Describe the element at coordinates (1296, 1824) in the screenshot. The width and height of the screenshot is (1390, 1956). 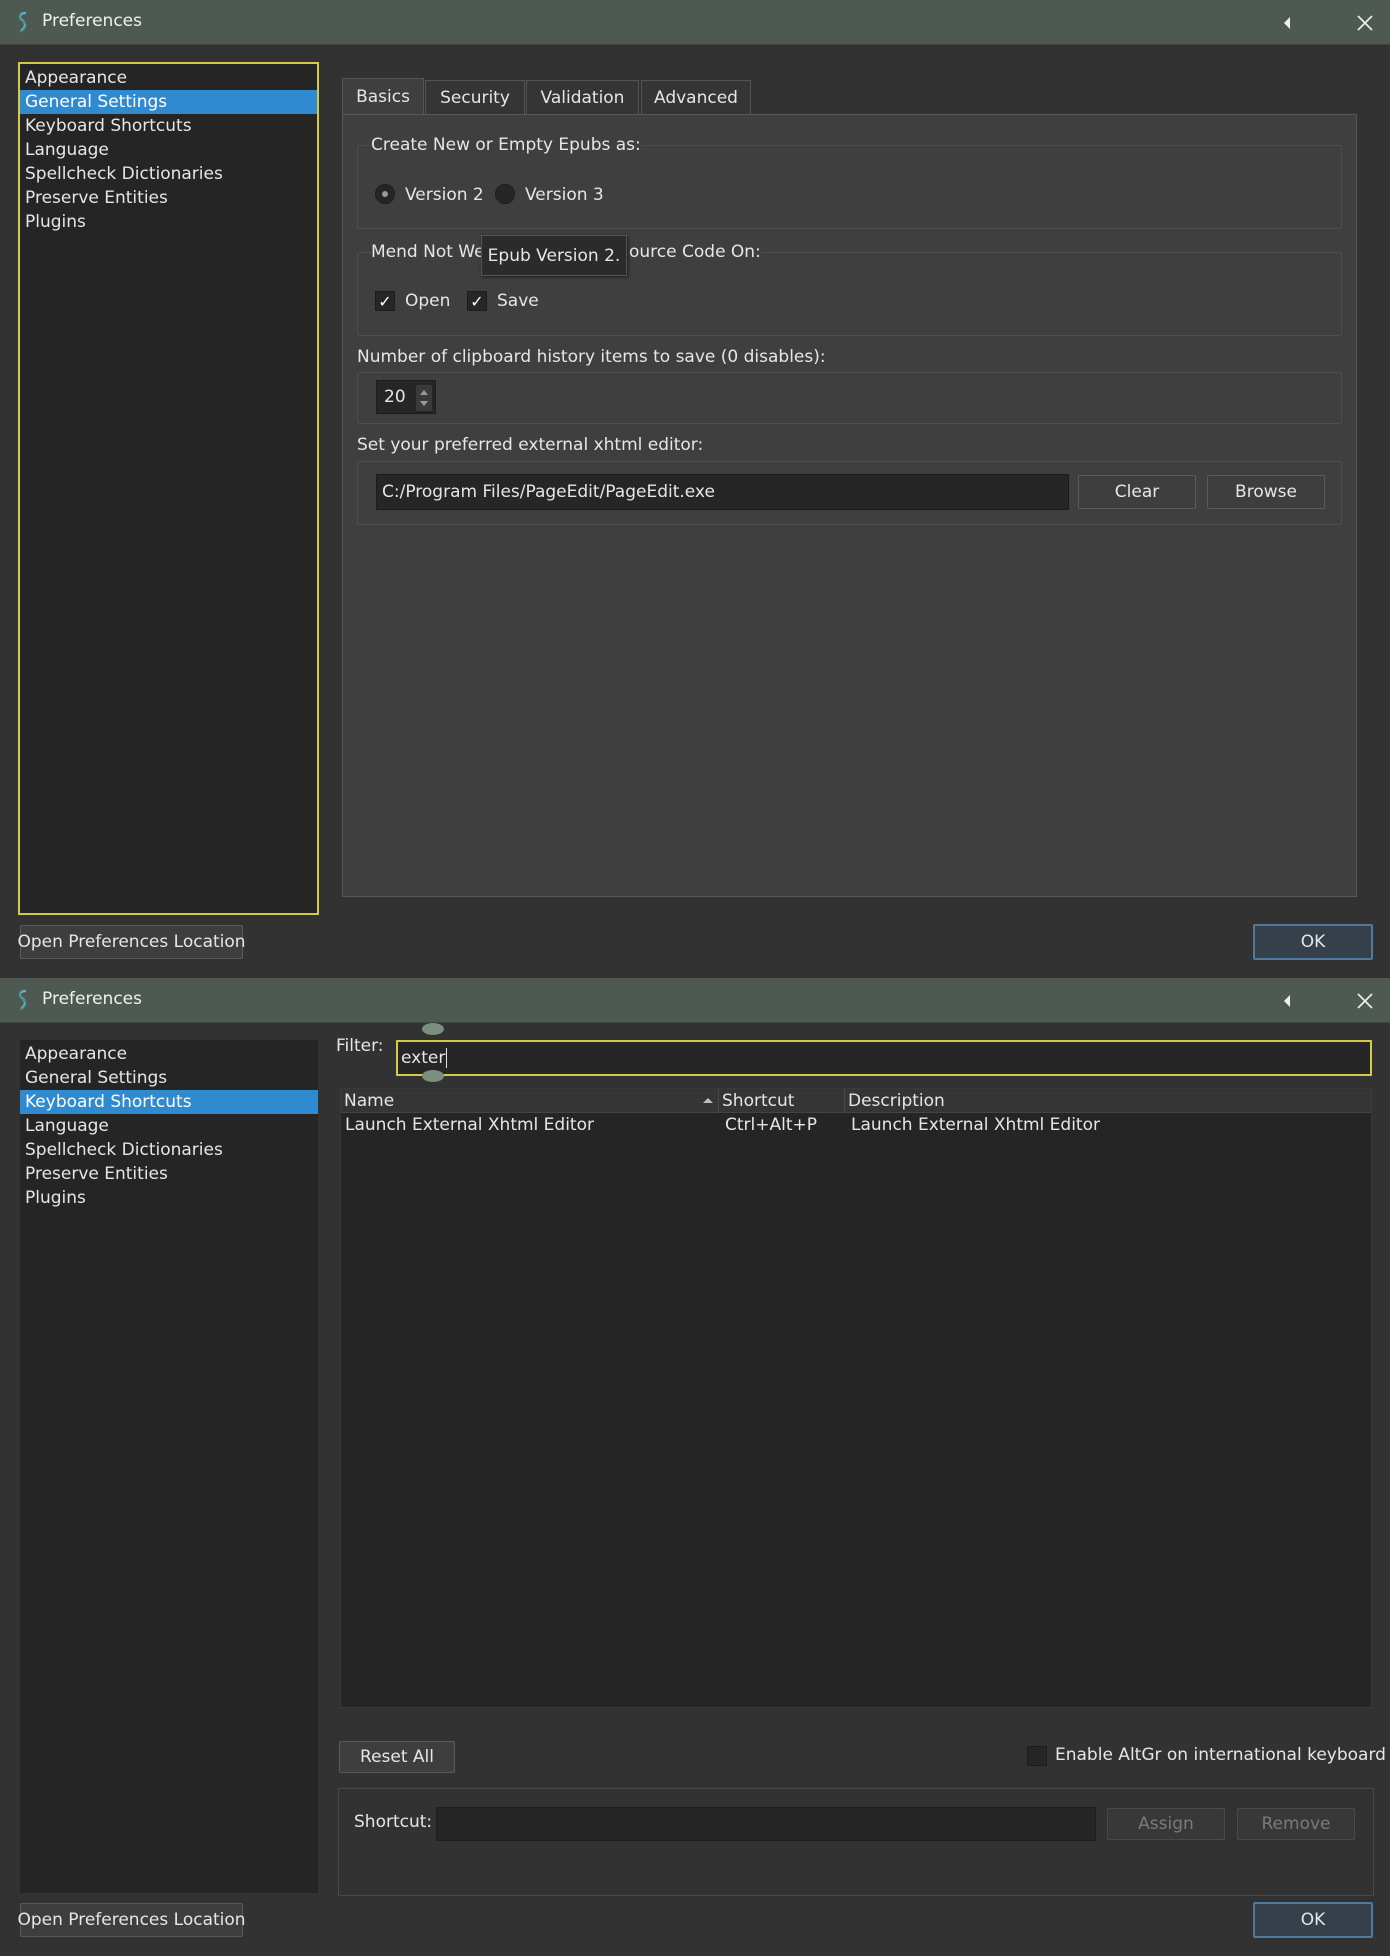
I see `remove-button: Remove` at that location.